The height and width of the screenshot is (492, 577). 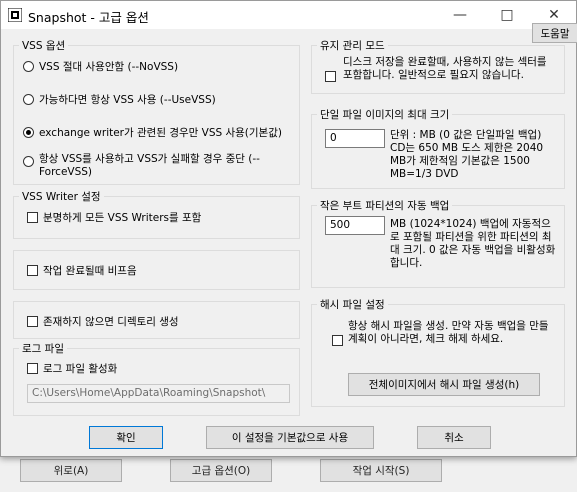 What do you see at coordinates (126, 437) in the screenshot?
I see `ok-button: 확인` at bounding box center [126, 437].